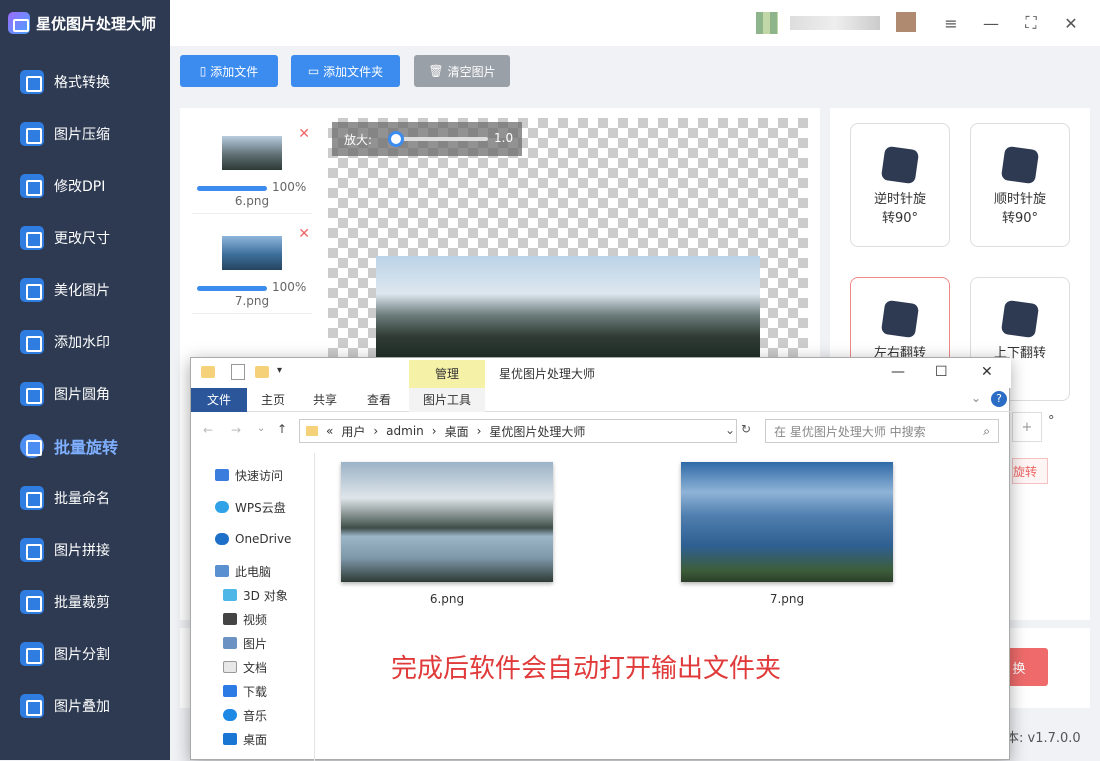 This screenshot has height=761, width=1100. I want to click on sidebar-item-resize: 更改尺寸, so click(85, 238).